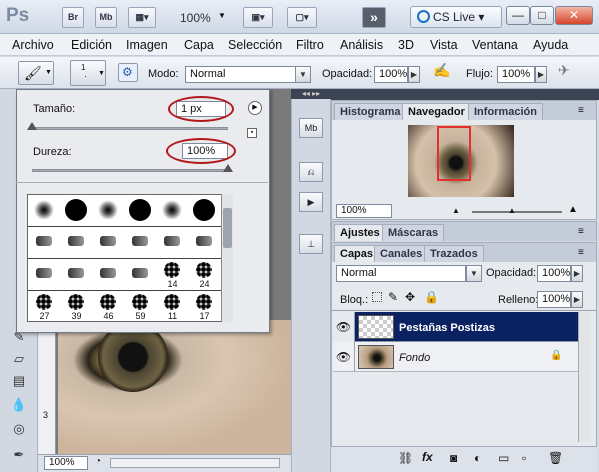 This screenshot has height=472, width=599. What do you see at coordinates (431, 297) in the screenshot?
I see `lock-all-icon: 🔒` at bounding box center [431, 297].